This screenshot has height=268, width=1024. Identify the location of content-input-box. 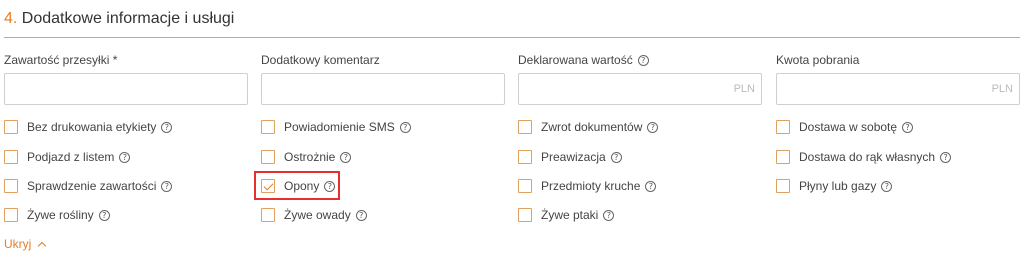
(126, 89).